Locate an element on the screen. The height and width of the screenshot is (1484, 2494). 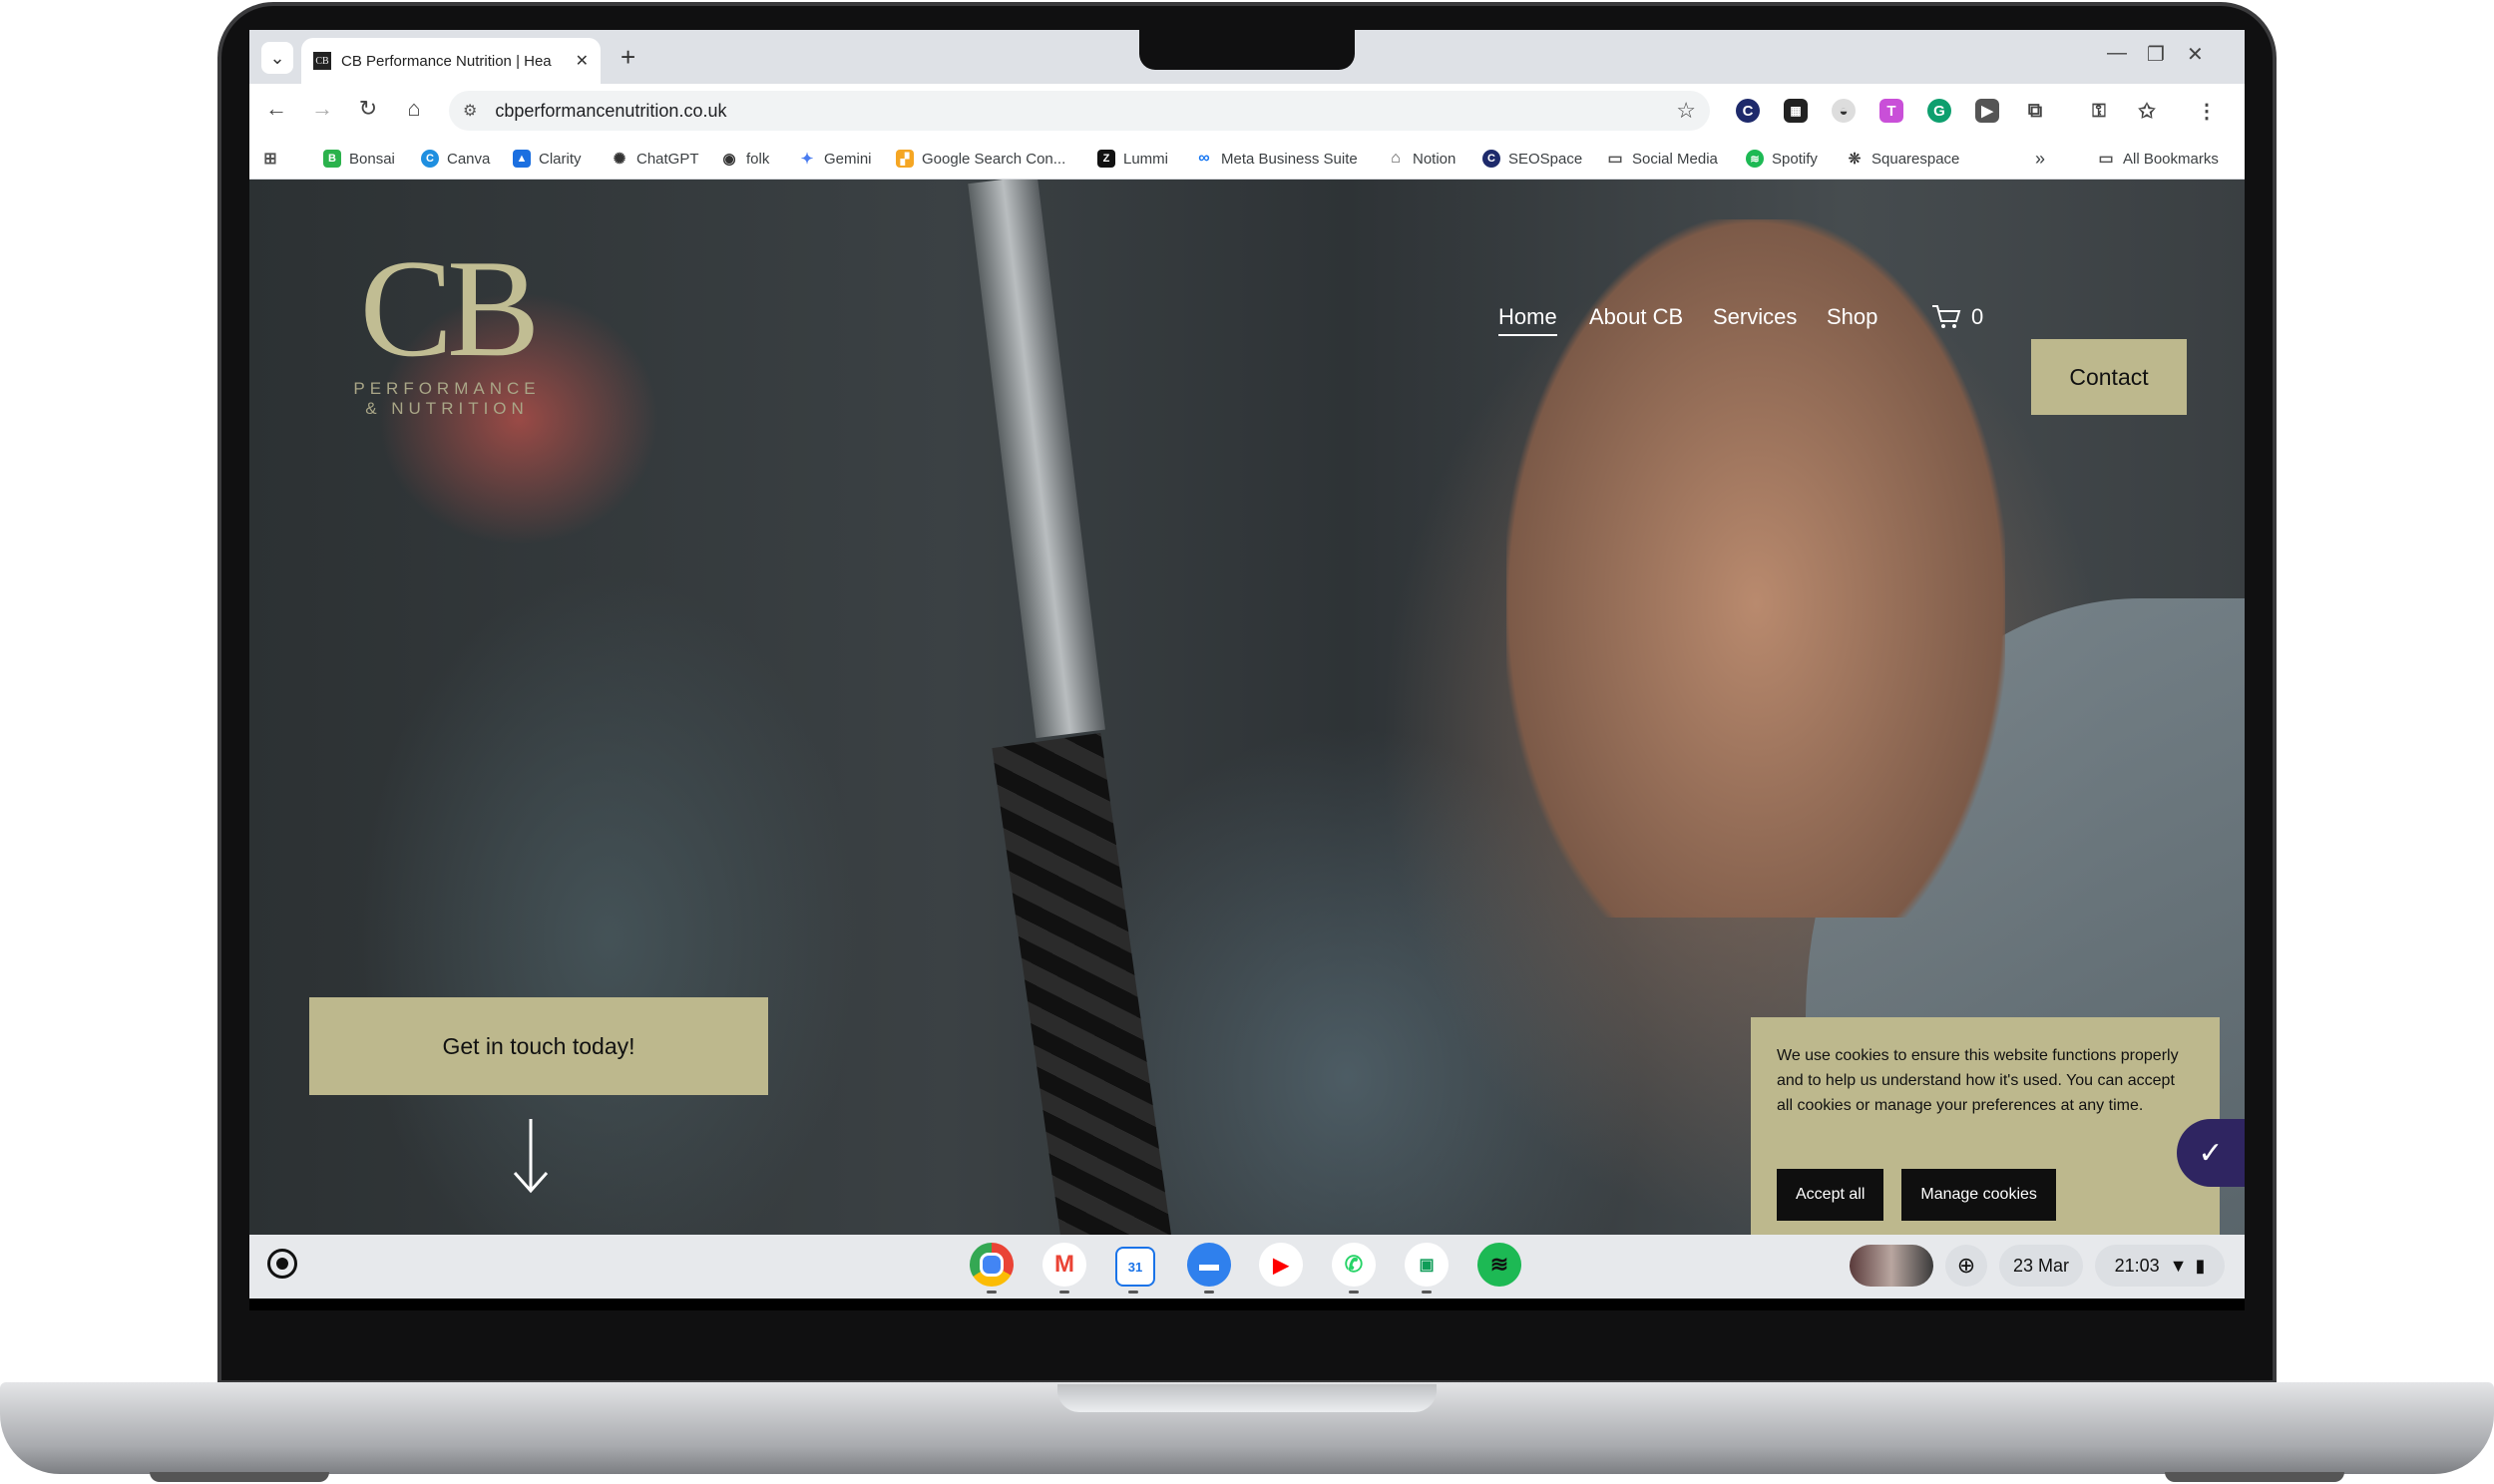
chatgpt-icon: ✺ is located at coordinates (619, 159).